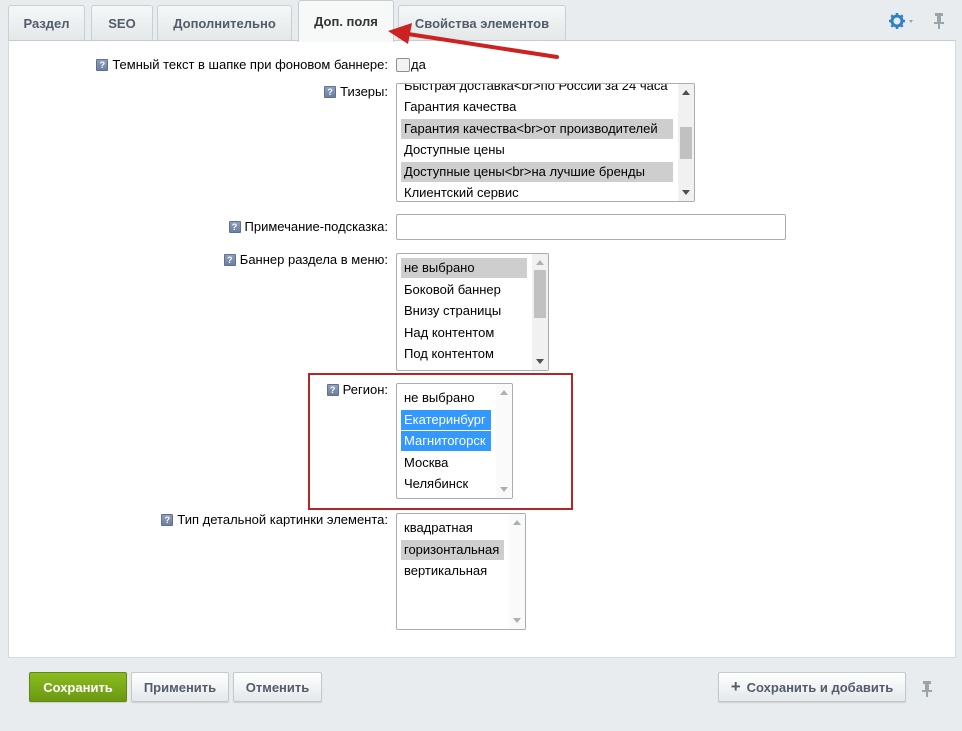 The width and height of the screenshot is (962, 731). What do you see at coordinates (78, 687) in the screenshot?
I see `save-button: Сохранить` at bounding box center [78, 687].